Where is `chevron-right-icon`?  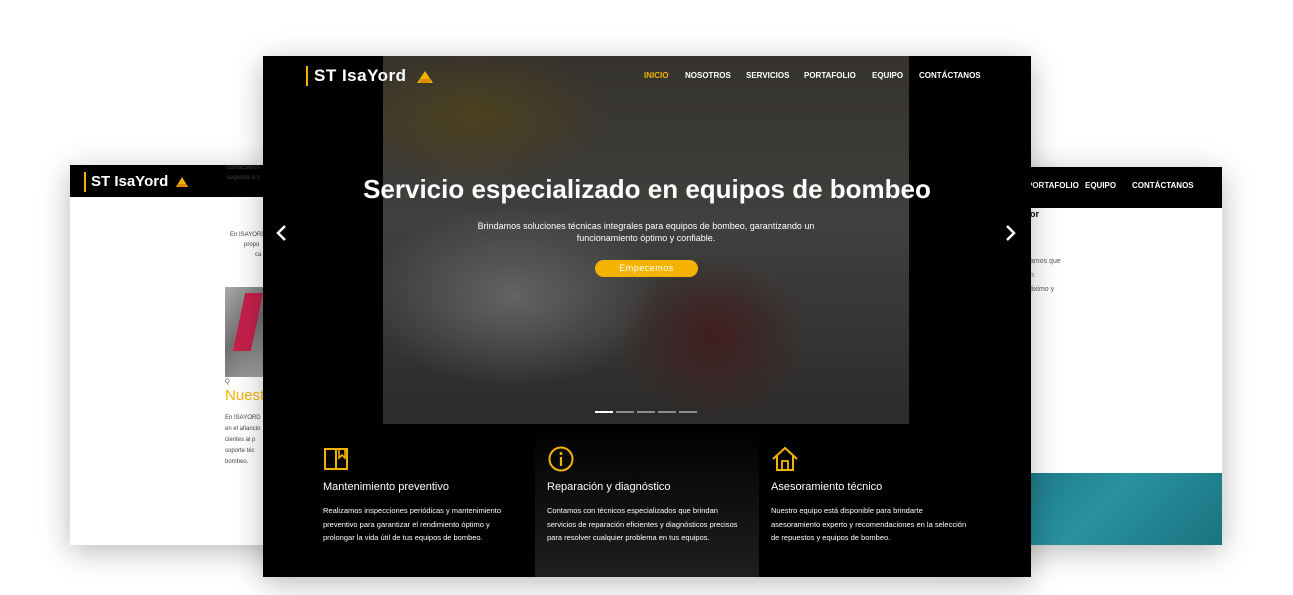 chevron-right-icon is located at coordinates (1011, 233).